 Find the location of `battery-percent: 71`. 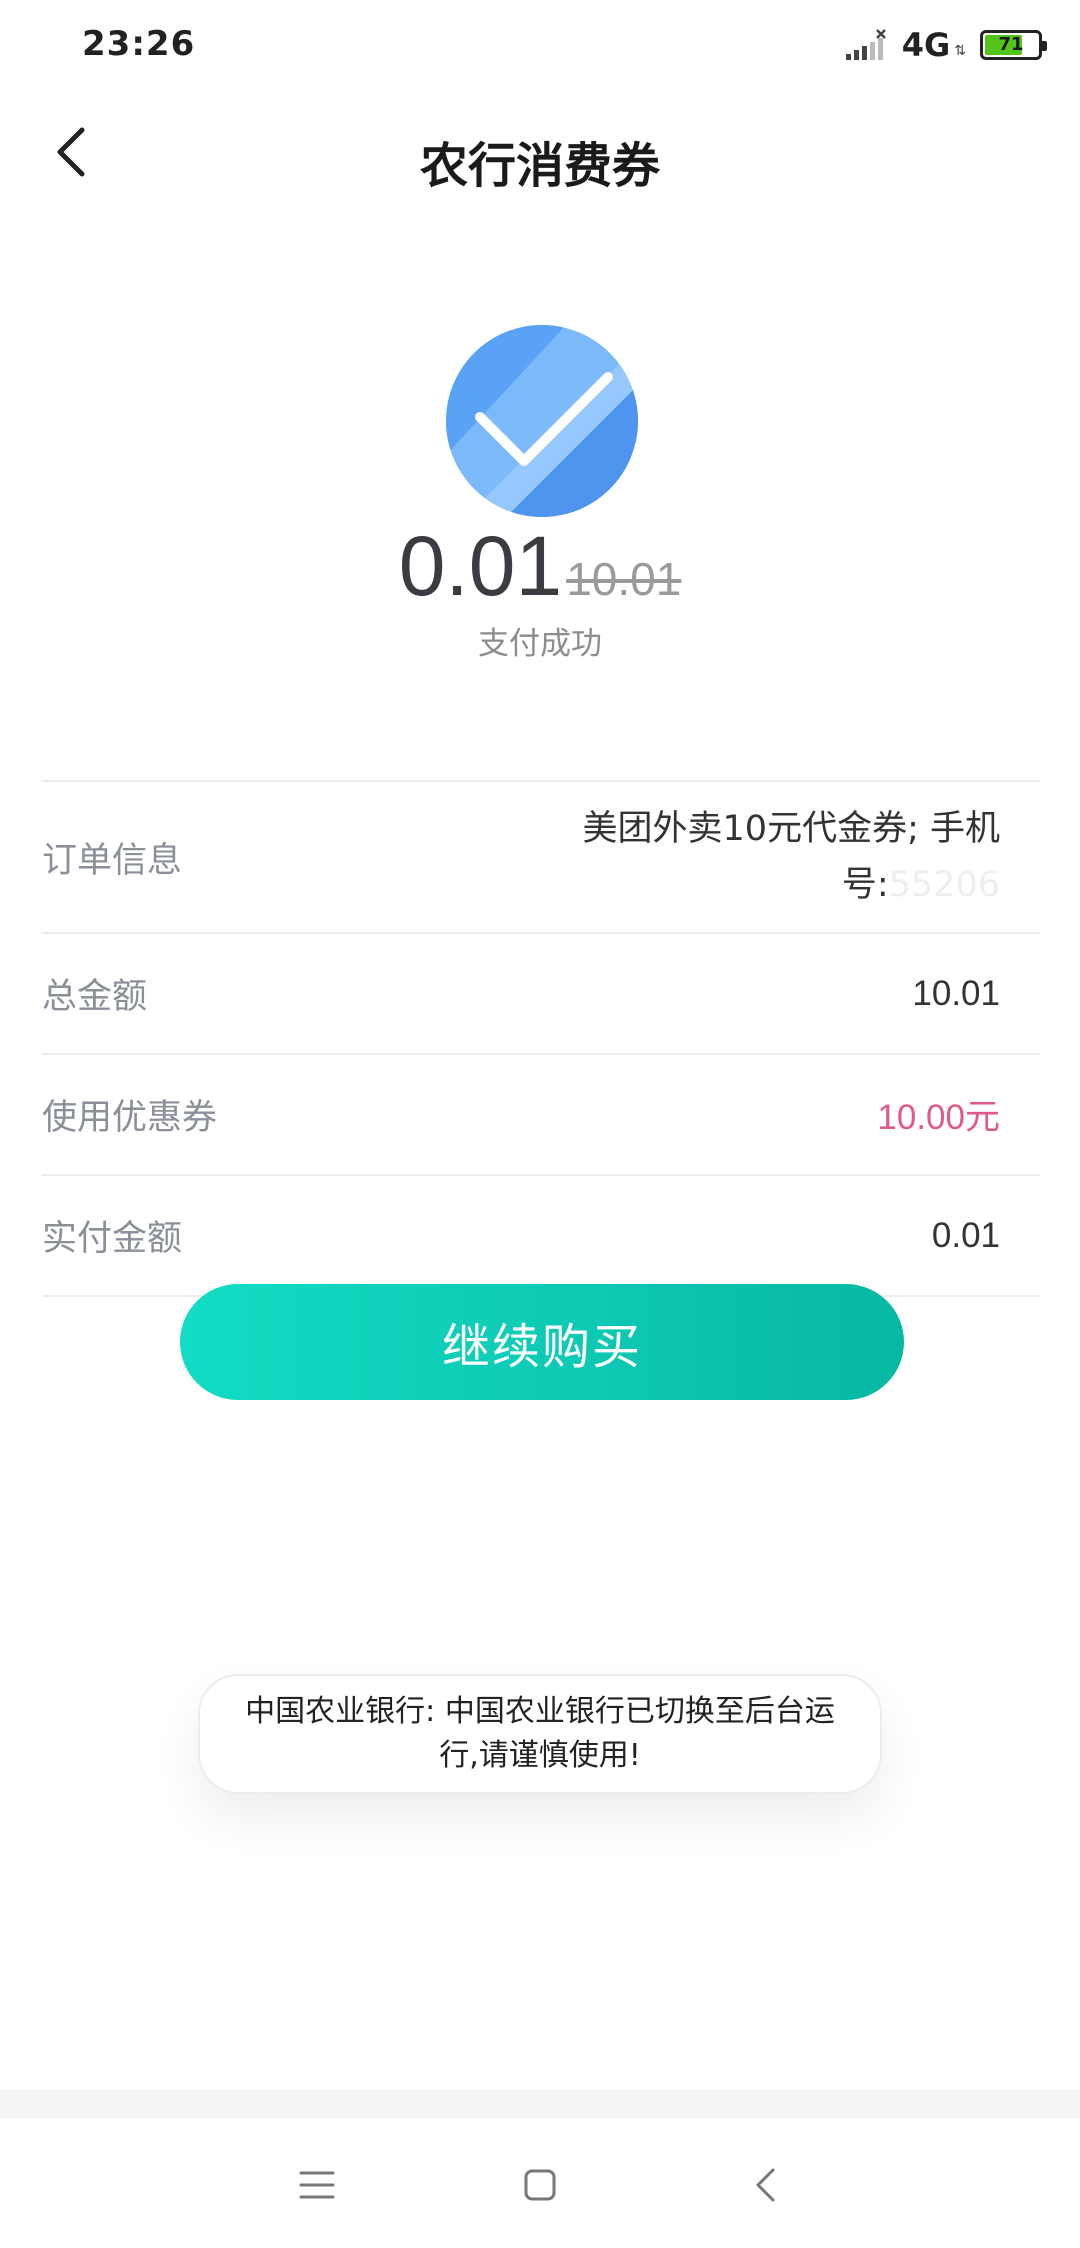

battery-percent: 71 is located at coordinates (1011, 44).